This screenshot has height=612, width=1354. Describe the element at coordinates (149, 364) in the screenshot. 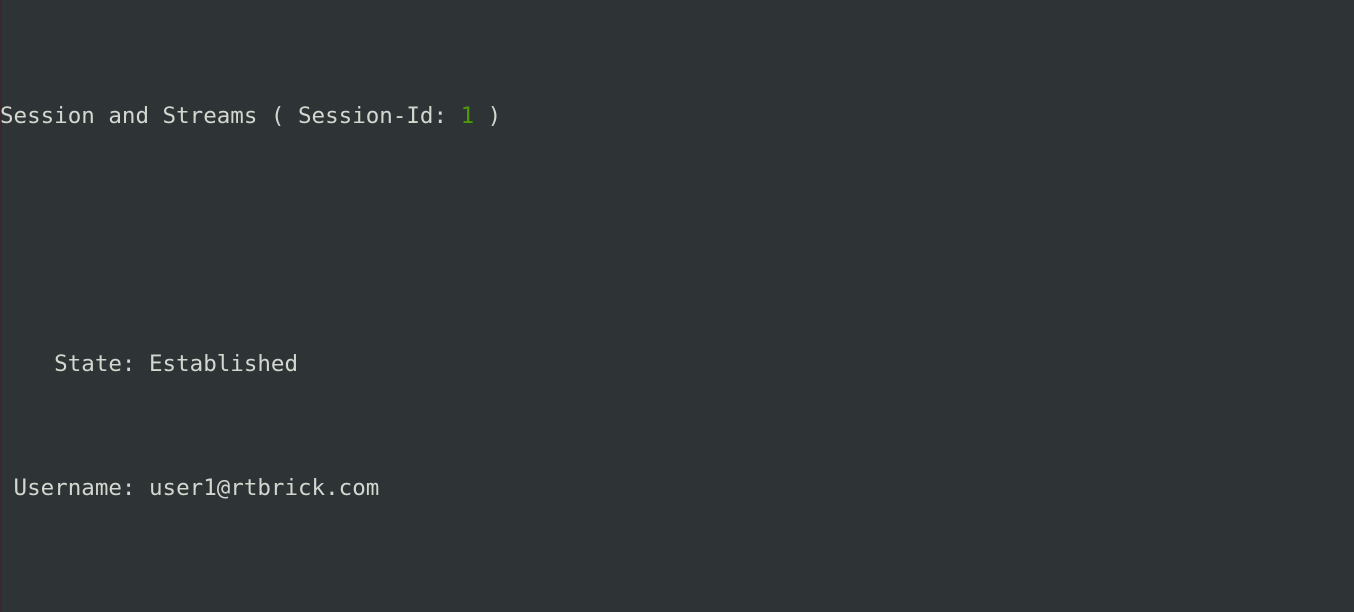

I see `line-state: State: Established` at that location.